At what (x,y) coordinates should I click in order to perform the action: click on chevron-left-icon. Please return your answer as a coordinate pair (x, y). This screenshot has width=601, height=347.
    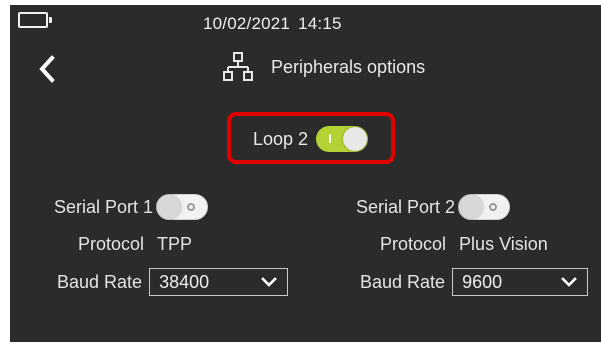
    Looking at the image, I should click on (47, 69).